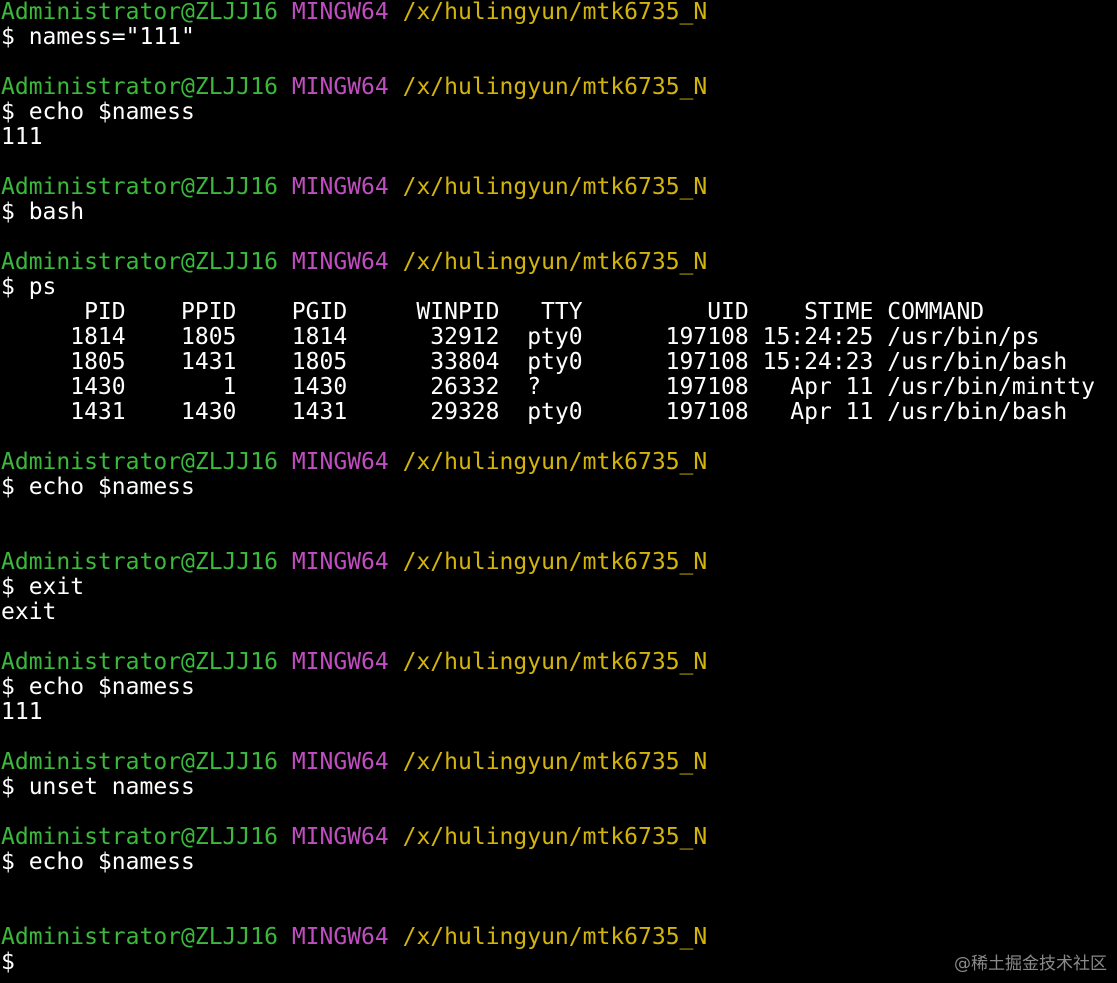 The image size is (1117, 983). Describe the element at coordinates (1030, 964) in the screenshot. I see `watermark: @稀土掘金技术社区` at that location.